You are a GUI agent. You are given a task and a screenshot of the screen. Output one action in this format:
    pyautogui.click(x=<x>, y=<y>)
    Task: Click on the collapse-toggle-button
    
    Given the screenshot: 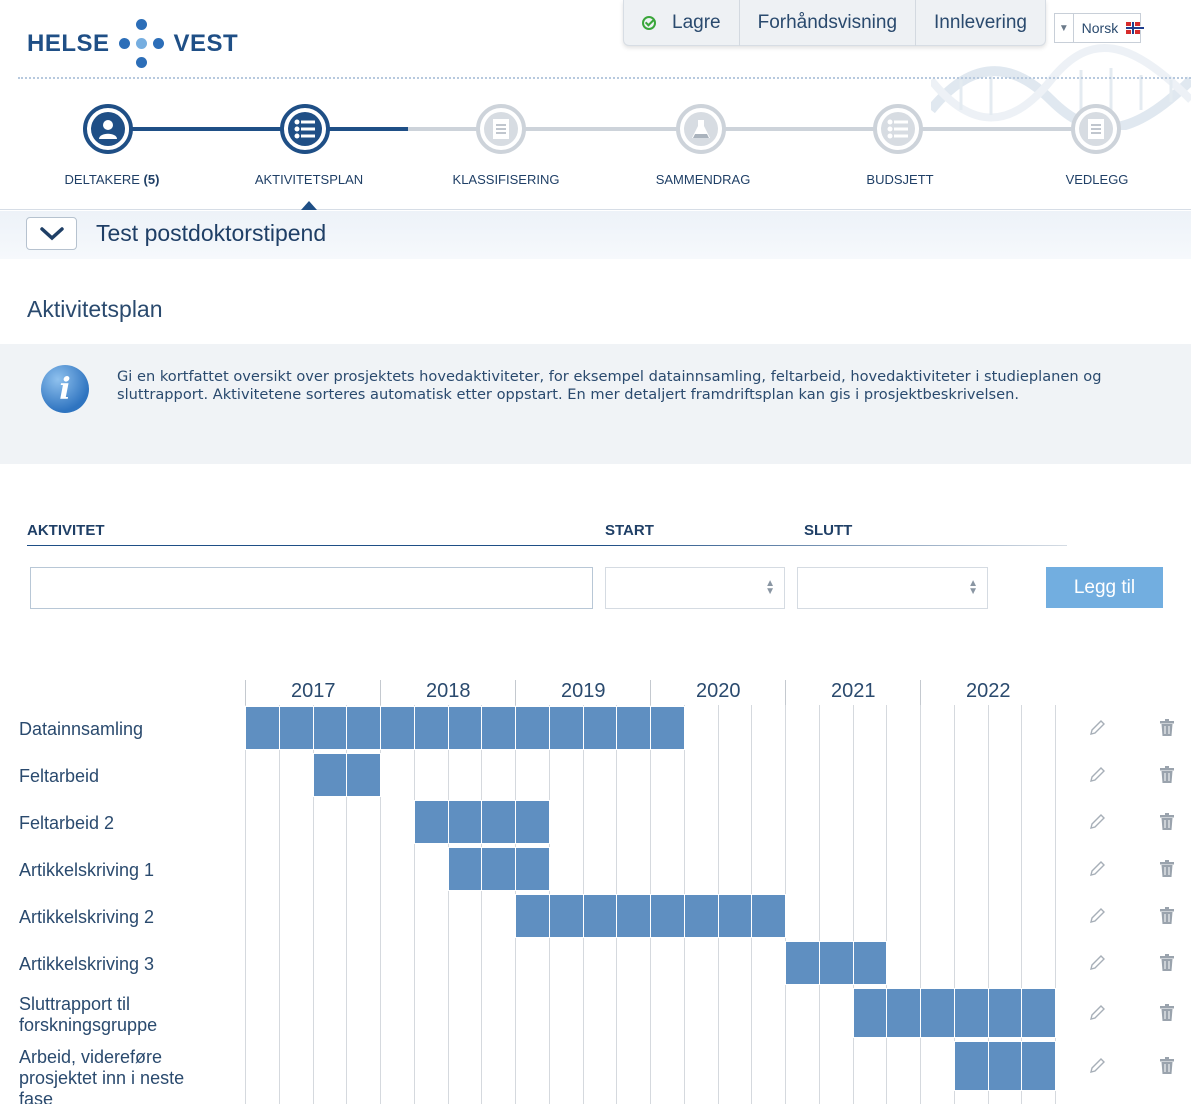 What is the action you would take?
    pyautogui.click(x=51, y=233)
    